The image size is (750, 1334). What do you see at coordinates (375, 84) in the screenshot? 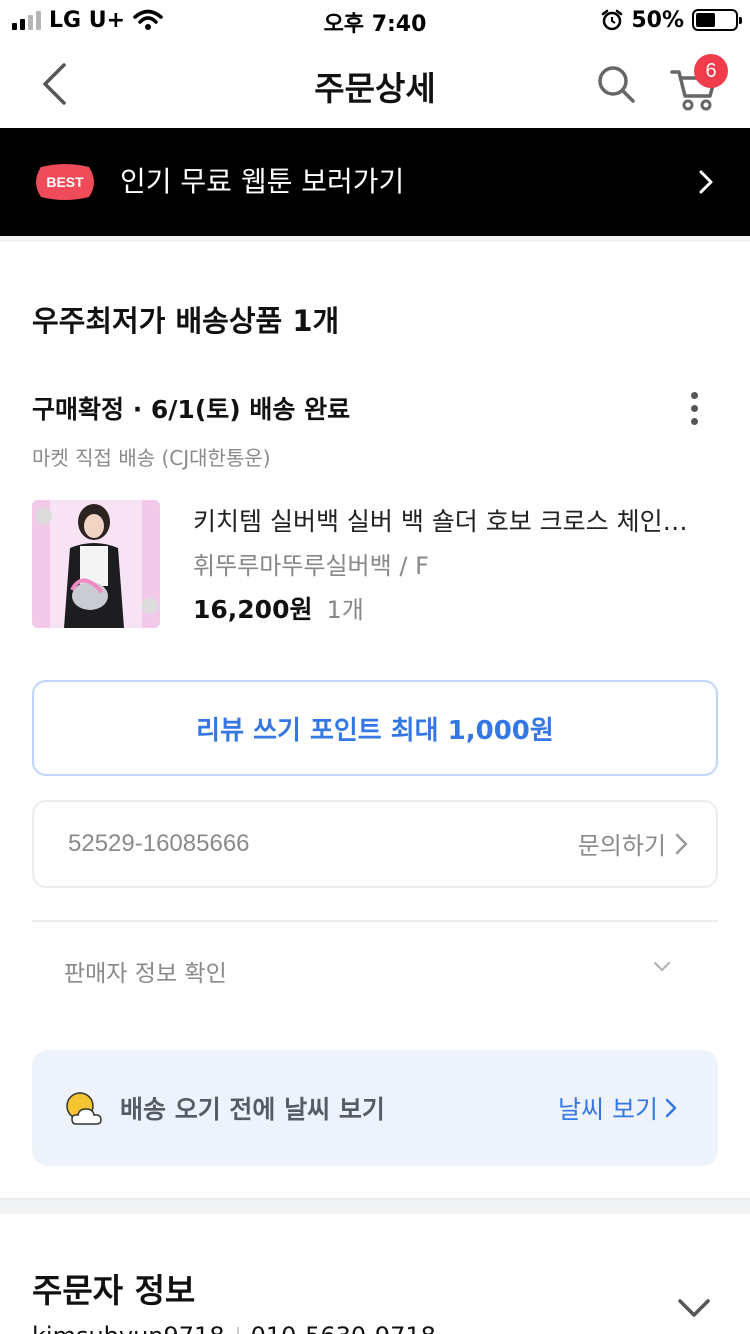
I see `nav-bar: 주문상세 6` at bounding box center [375, 84].